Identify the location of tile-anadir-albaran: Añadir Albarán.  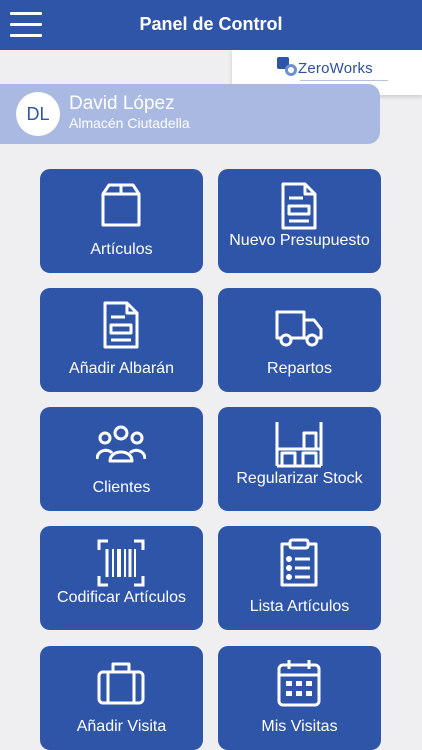
(121, 340).